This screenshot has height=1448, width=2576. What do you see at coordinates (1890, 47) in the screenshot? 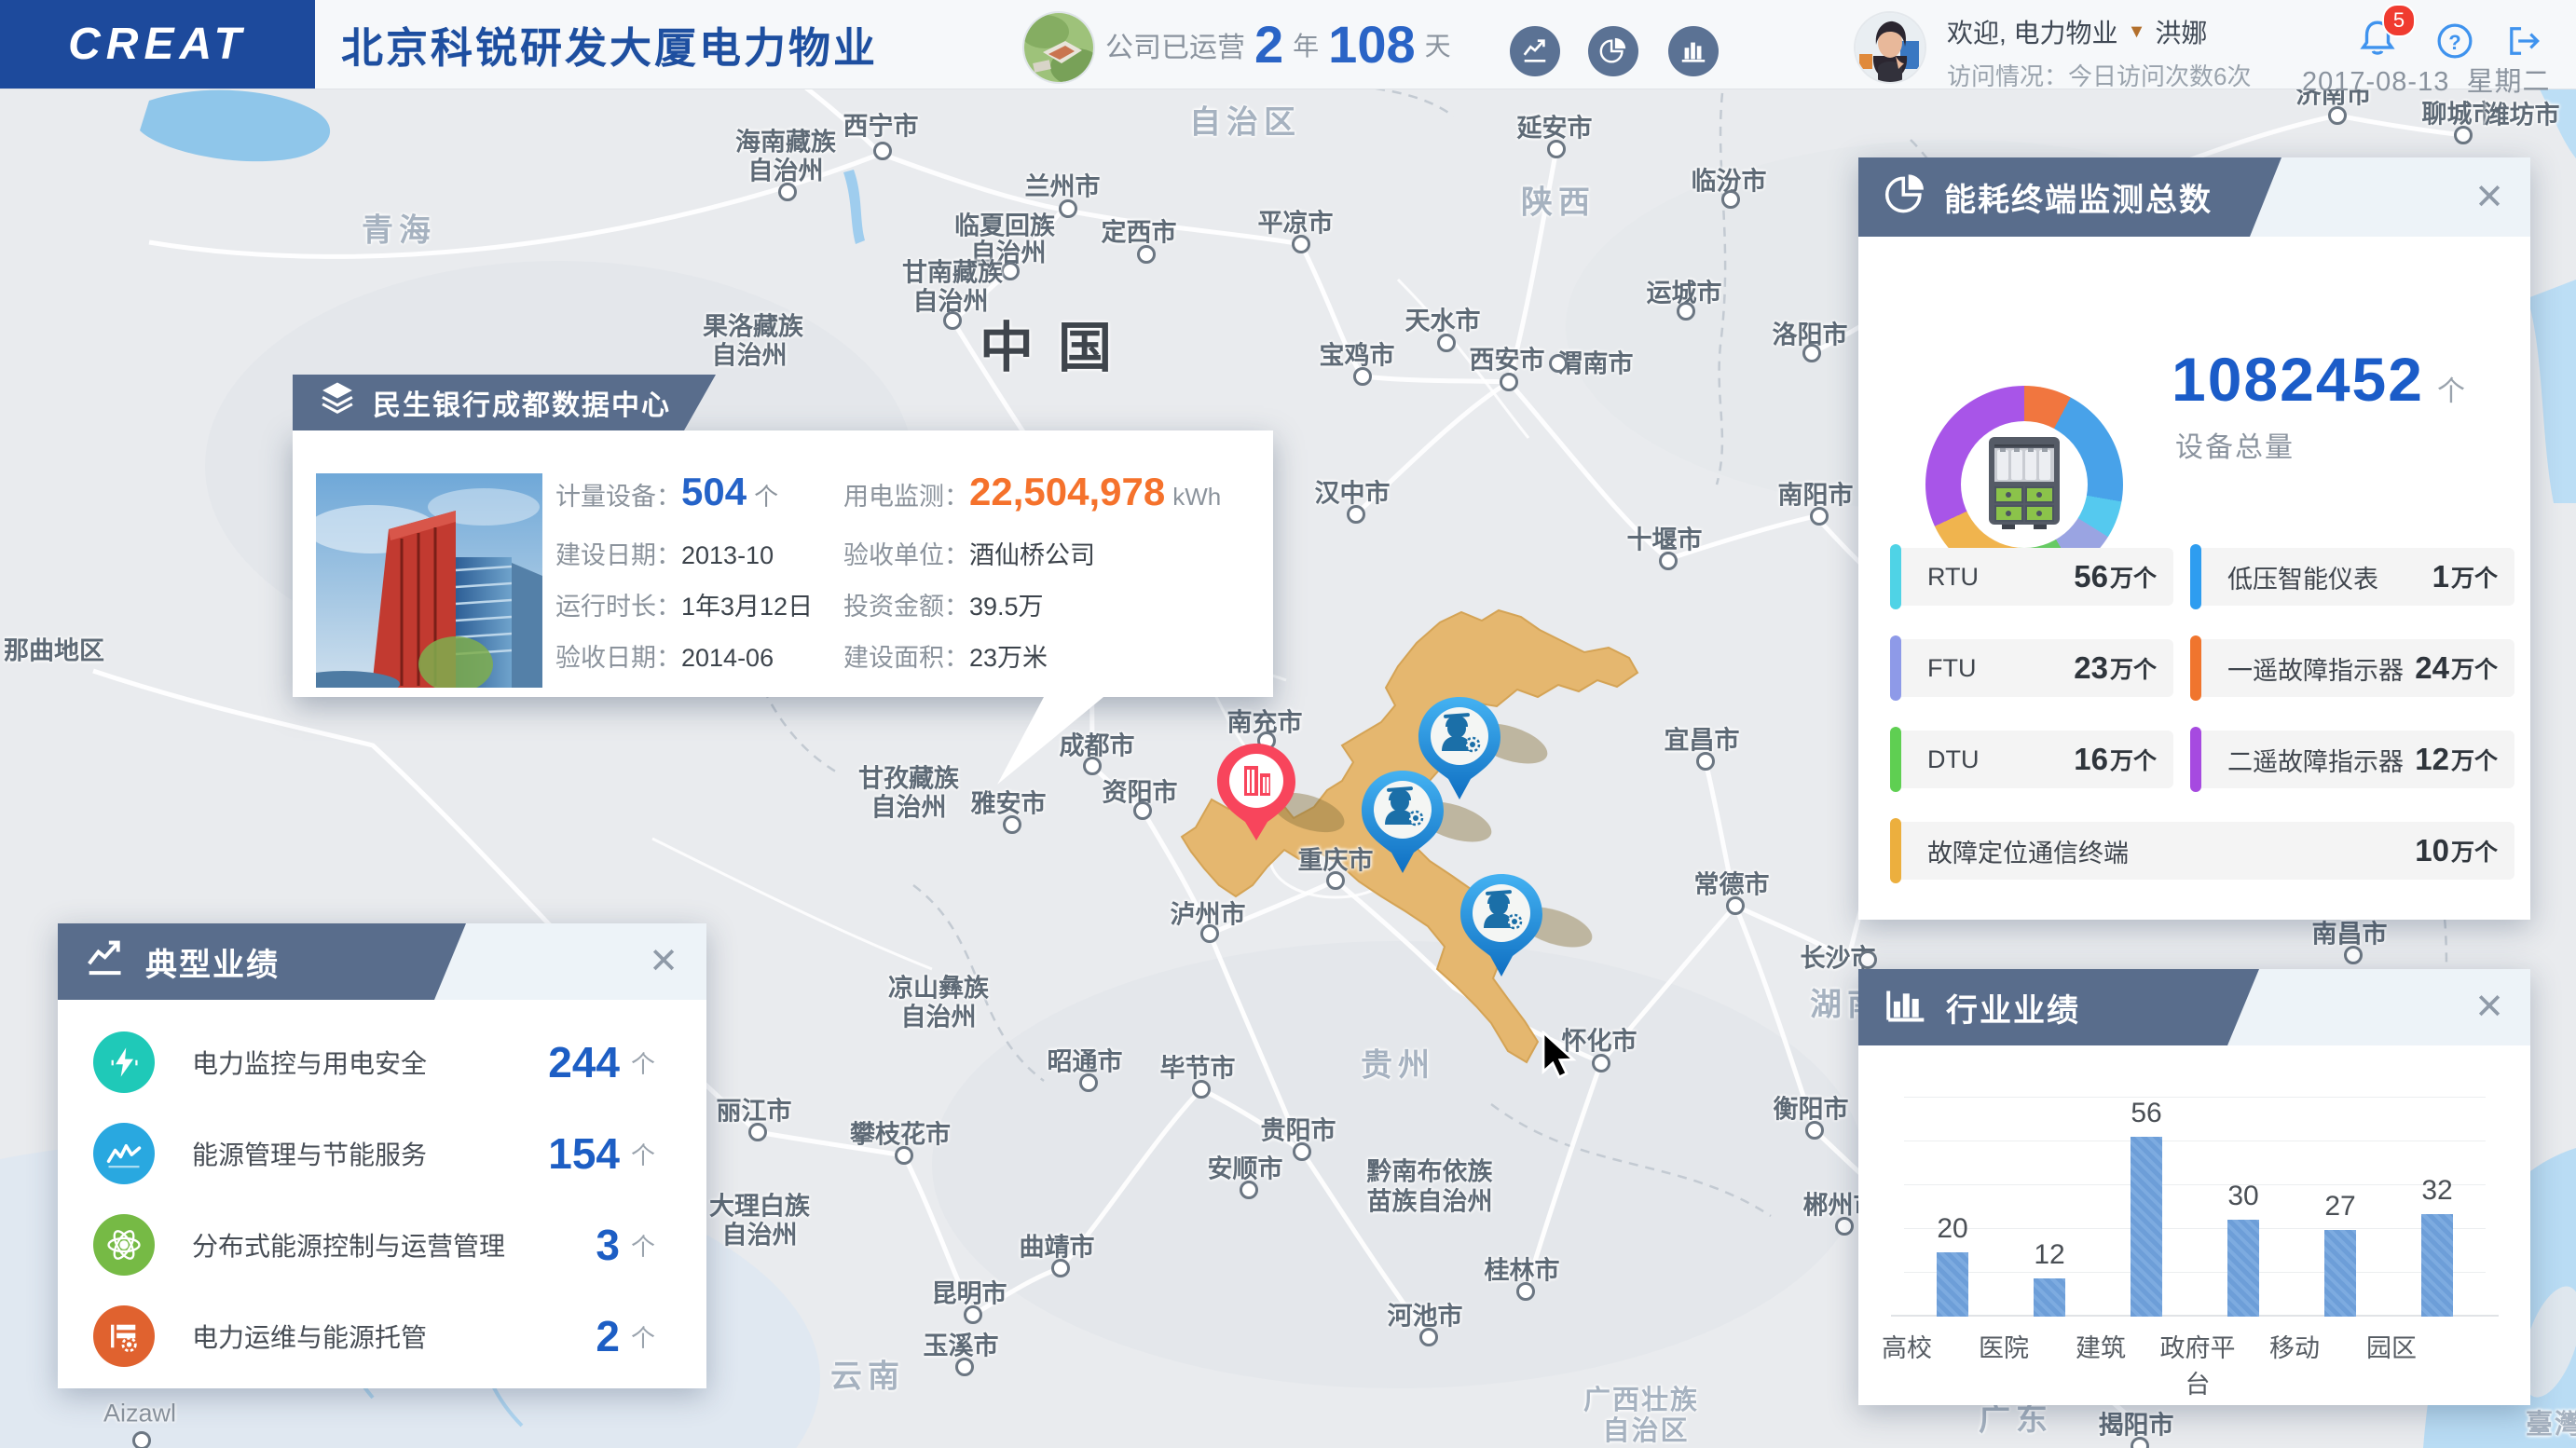
I see `user-avatar` at bounding box center [1890, 47].